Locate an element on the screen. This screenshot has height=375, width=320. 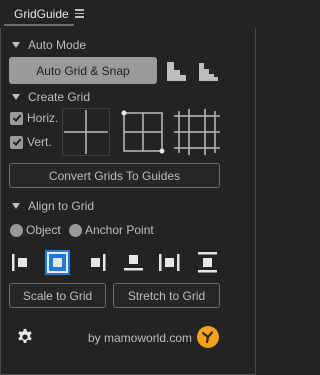
panel-header: GridGuide is located at coordinates (128, 14).